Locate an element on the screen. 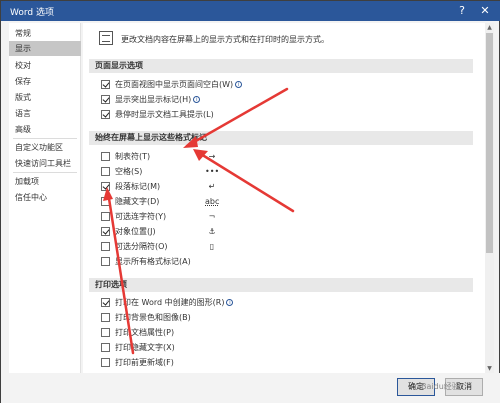  option-label: 悬停时显示文档工具提示(L) is located at coordinates (164, 114).